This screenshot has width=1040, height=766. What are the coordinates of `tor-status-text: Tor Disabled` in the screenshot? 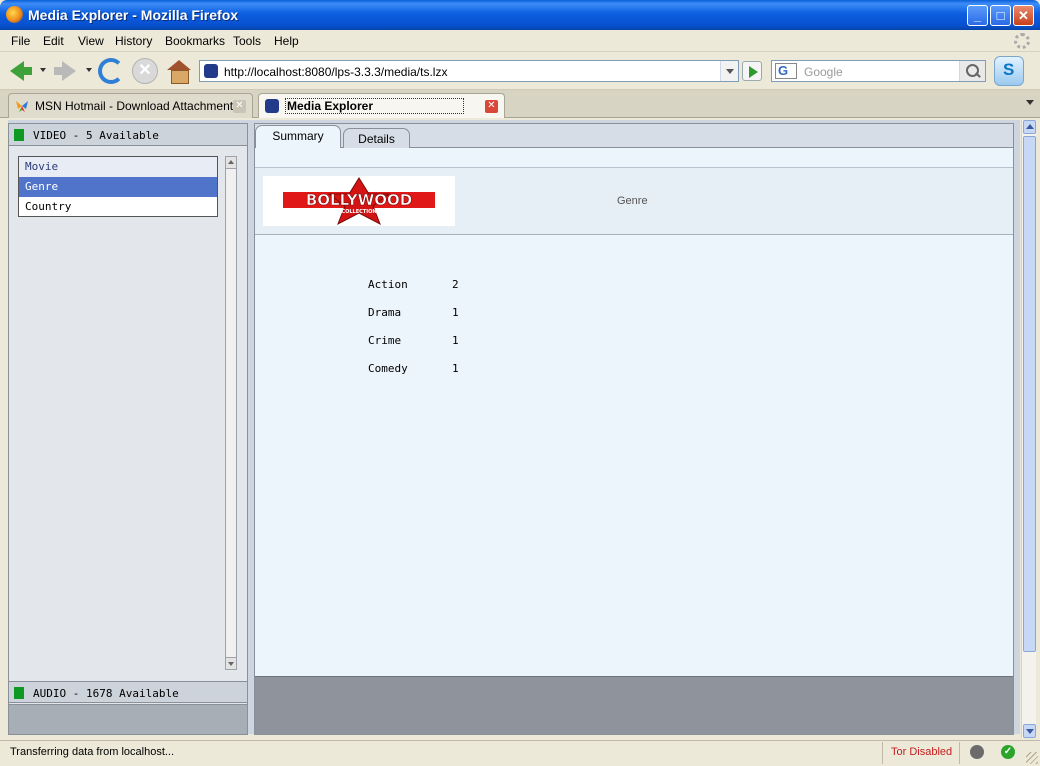 It's located at (922, 752).